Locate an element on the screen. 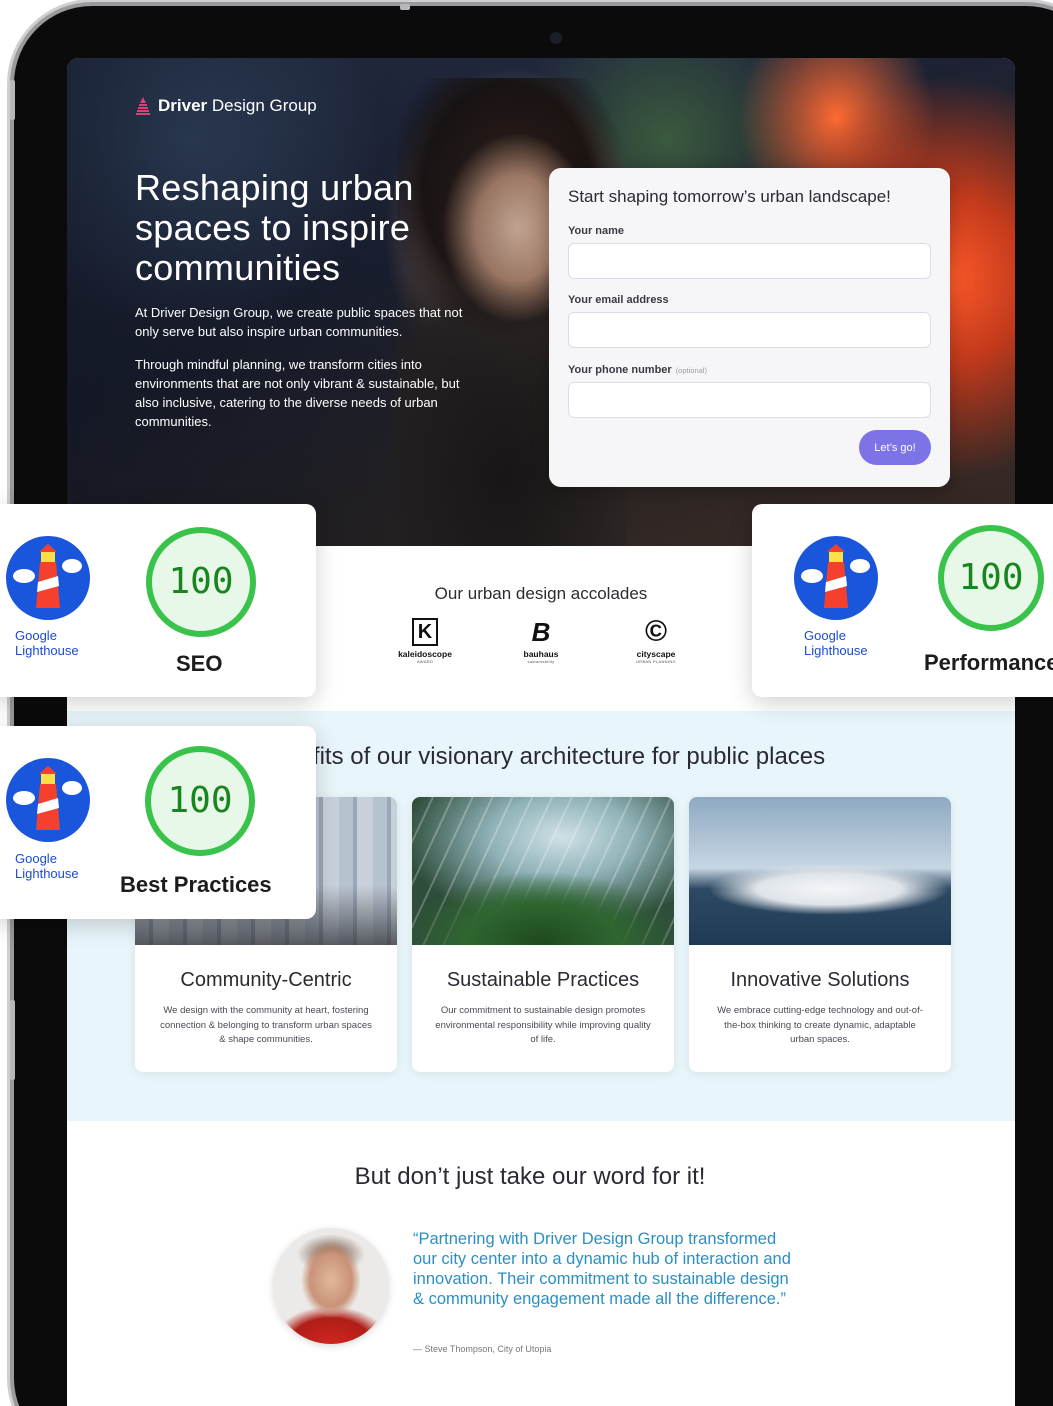  accolade-logo-sub: sustainability is located at coordinates (541, 661).